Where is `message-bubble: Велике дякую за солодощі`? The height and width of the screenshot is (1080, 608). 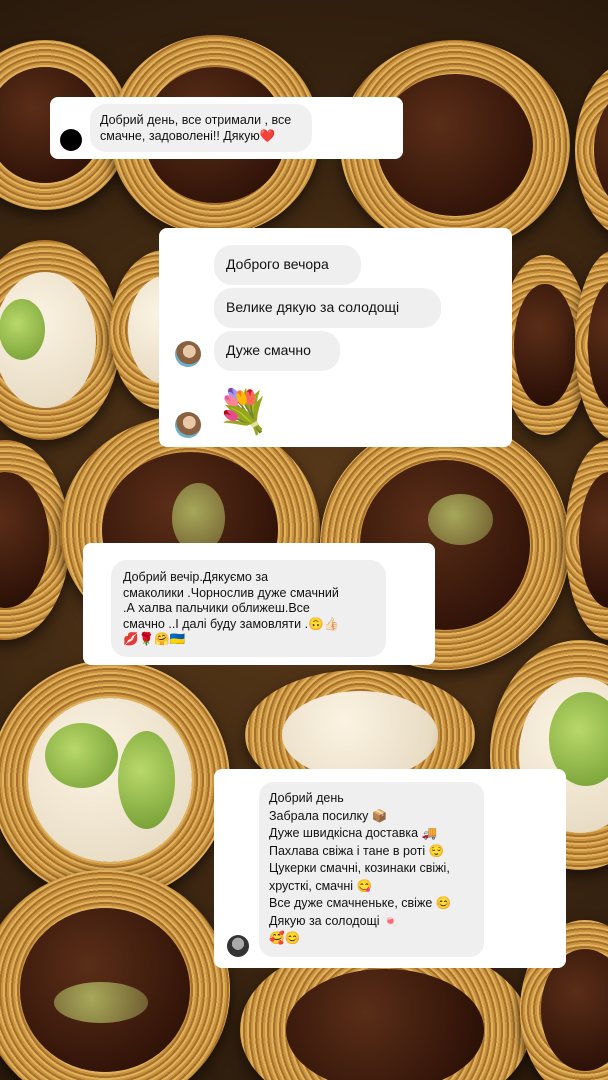 message-bubble: Велике дякую за солодощі is located at coordinates (327, 308).